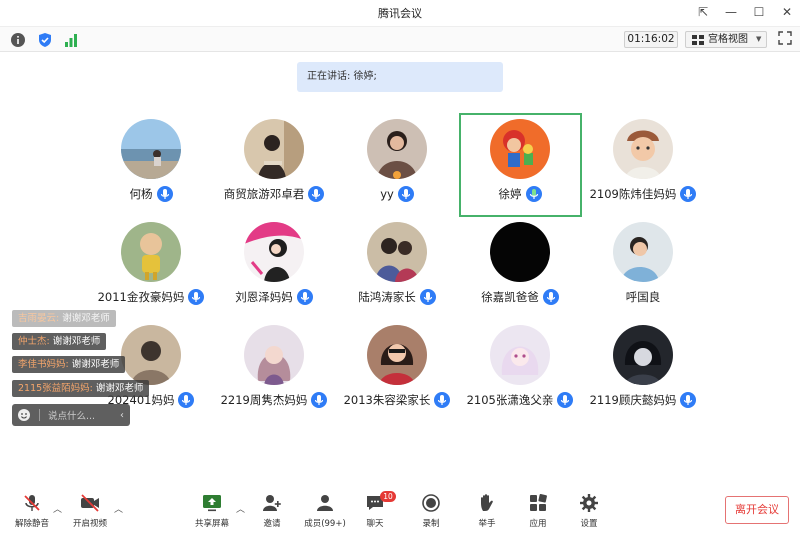 The height and width of the screenshot is (533, 800). I want to click on unread-badge: 10, so click(388, 496).